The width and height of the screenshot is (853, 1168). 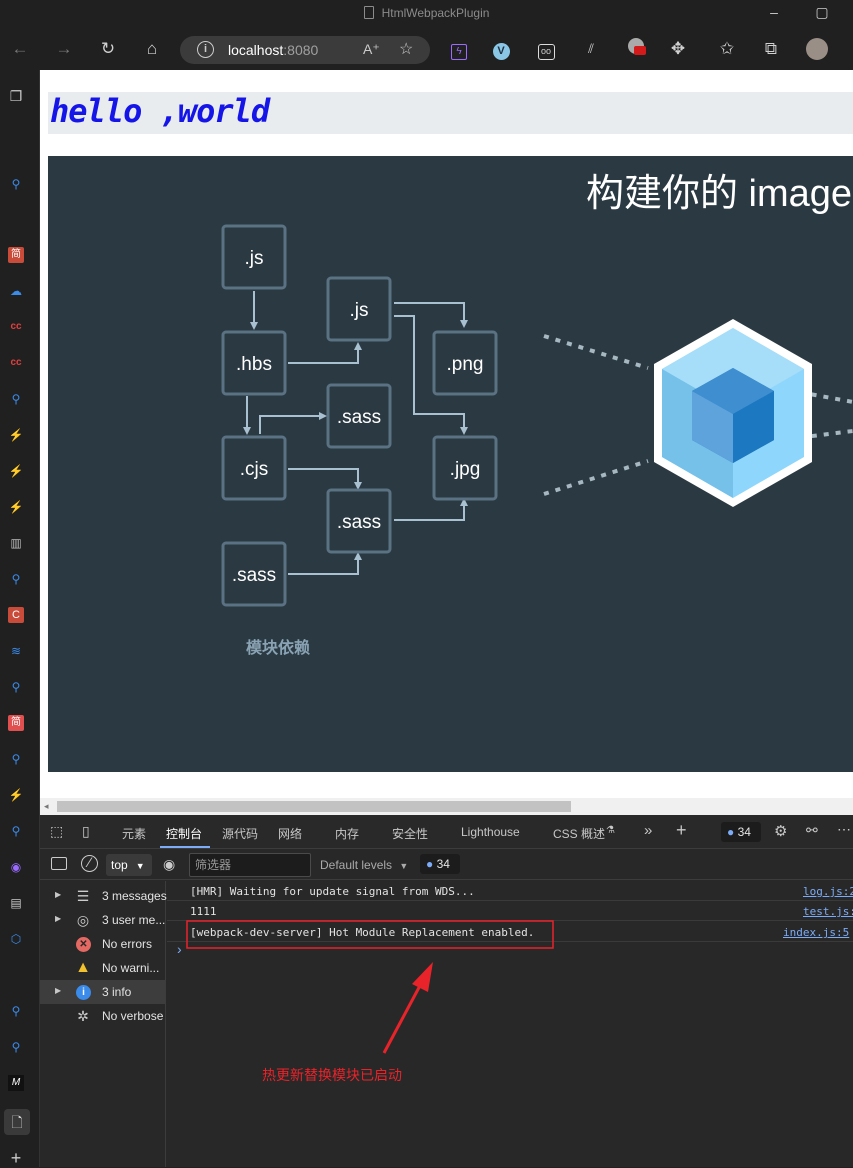 I want to click on annotation-arrow, so click(x=403, y=1016).